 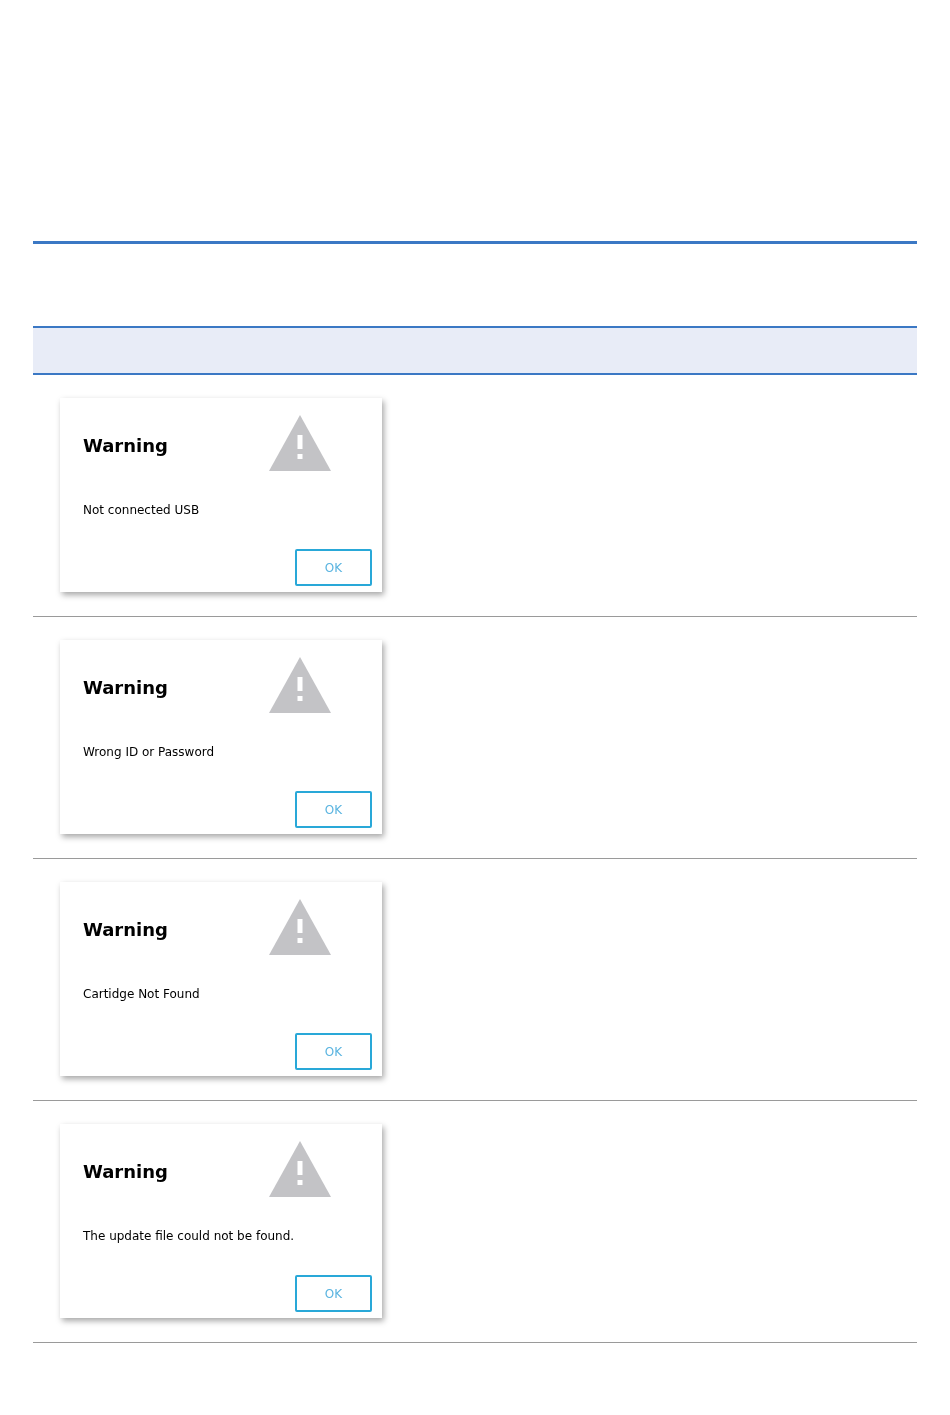 I want to click on dialog-message: The update file could not be found., so click(x=189, y=1236).